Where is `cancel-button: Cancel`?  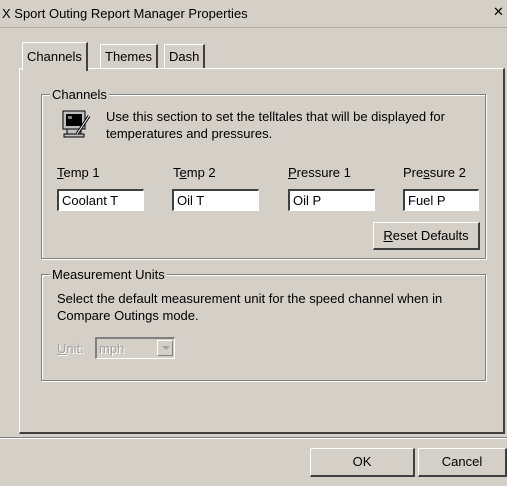
cancel-button: Cancel is located at coordinates (462, 462).